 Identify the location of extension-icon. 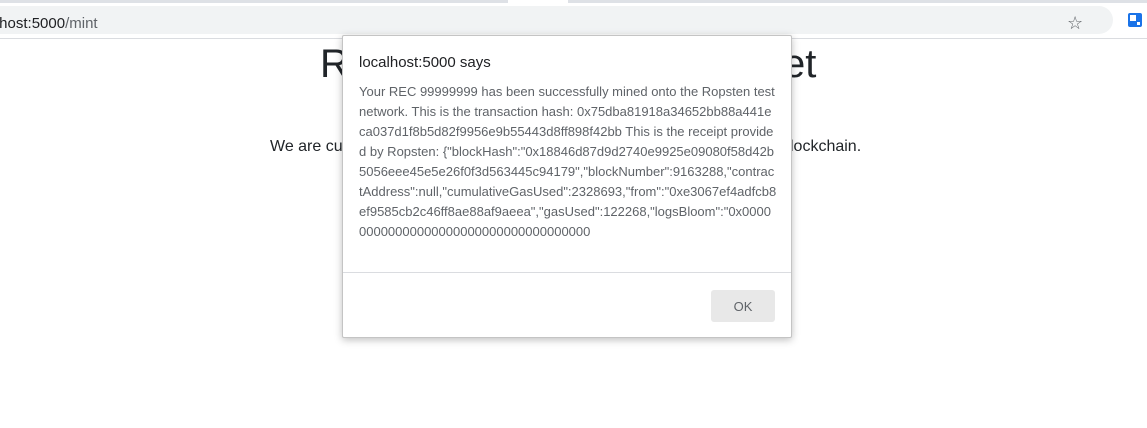
(1135, 20).